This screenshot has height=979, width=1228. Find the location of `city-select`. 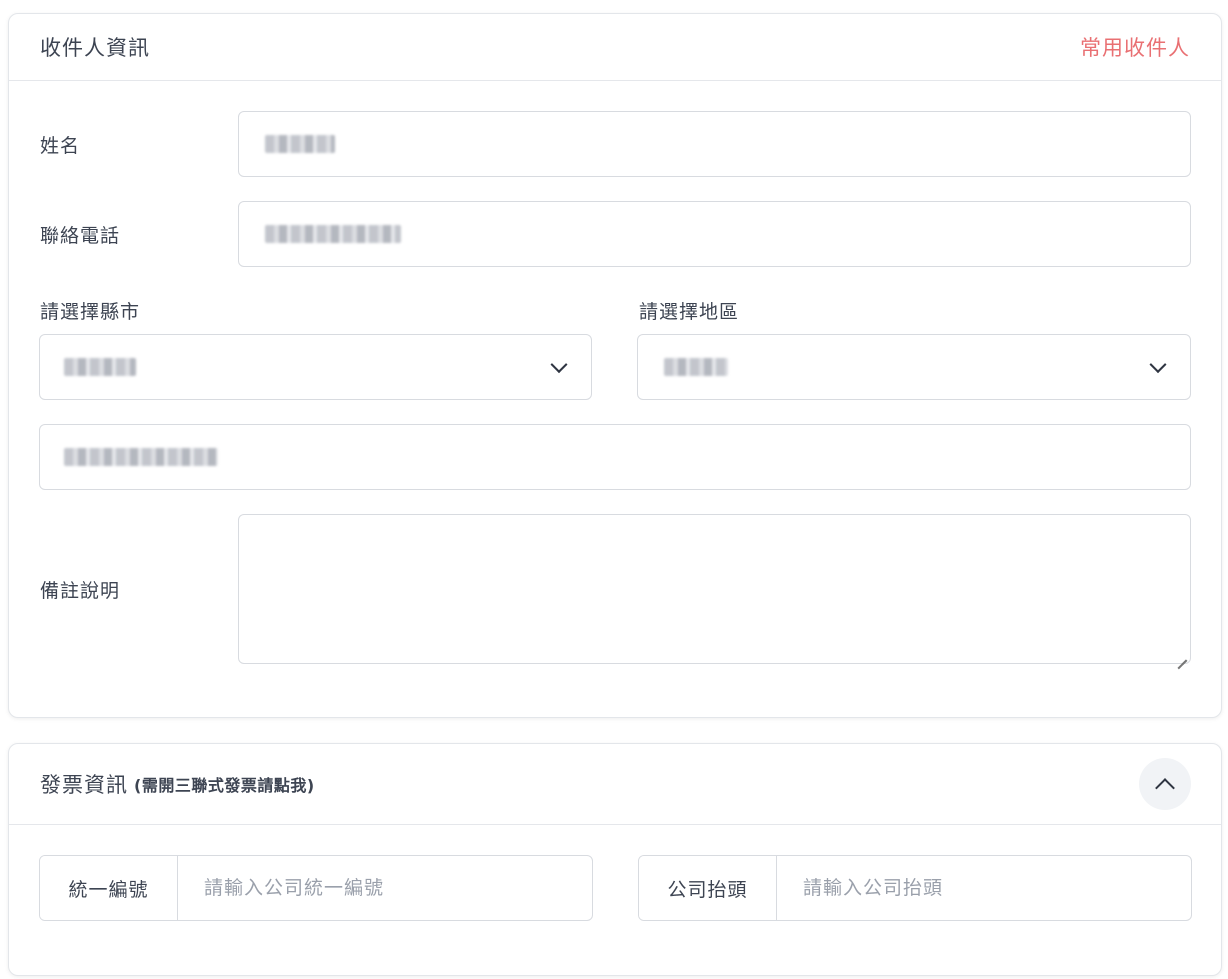

city-select is located at coordinates (315, 367).